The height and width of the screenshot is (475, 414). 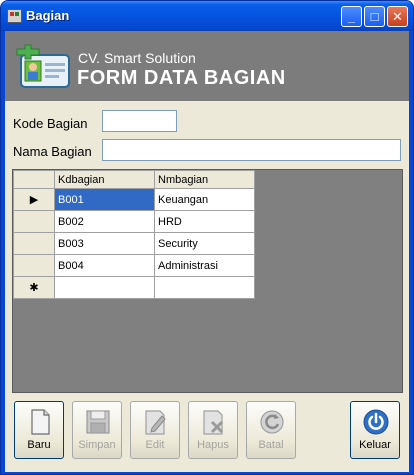 I want to click on hapus-label: Hapus, so click(x=213, y=445).